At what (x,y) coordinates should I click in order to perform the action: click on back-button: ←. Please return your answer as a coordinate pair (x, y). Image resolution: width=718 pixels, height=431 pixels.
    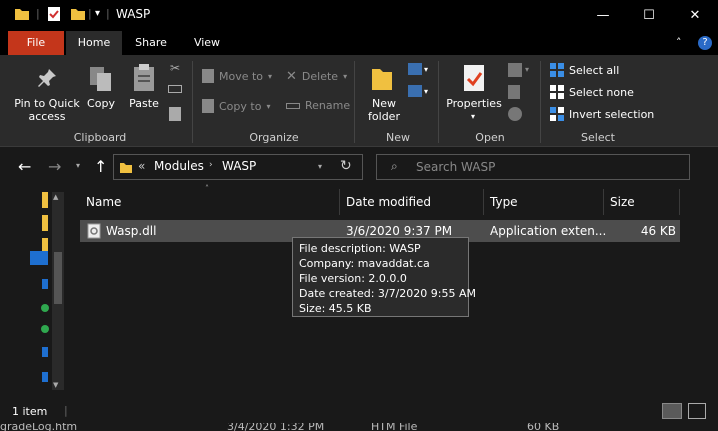
    Looking at the image, I should click on (24, 166).